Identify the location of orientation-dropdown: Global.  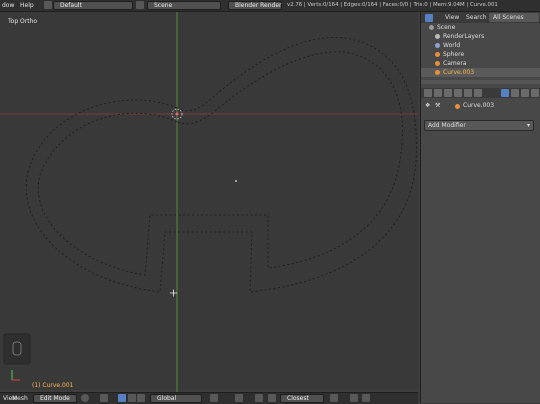
(176, 398).